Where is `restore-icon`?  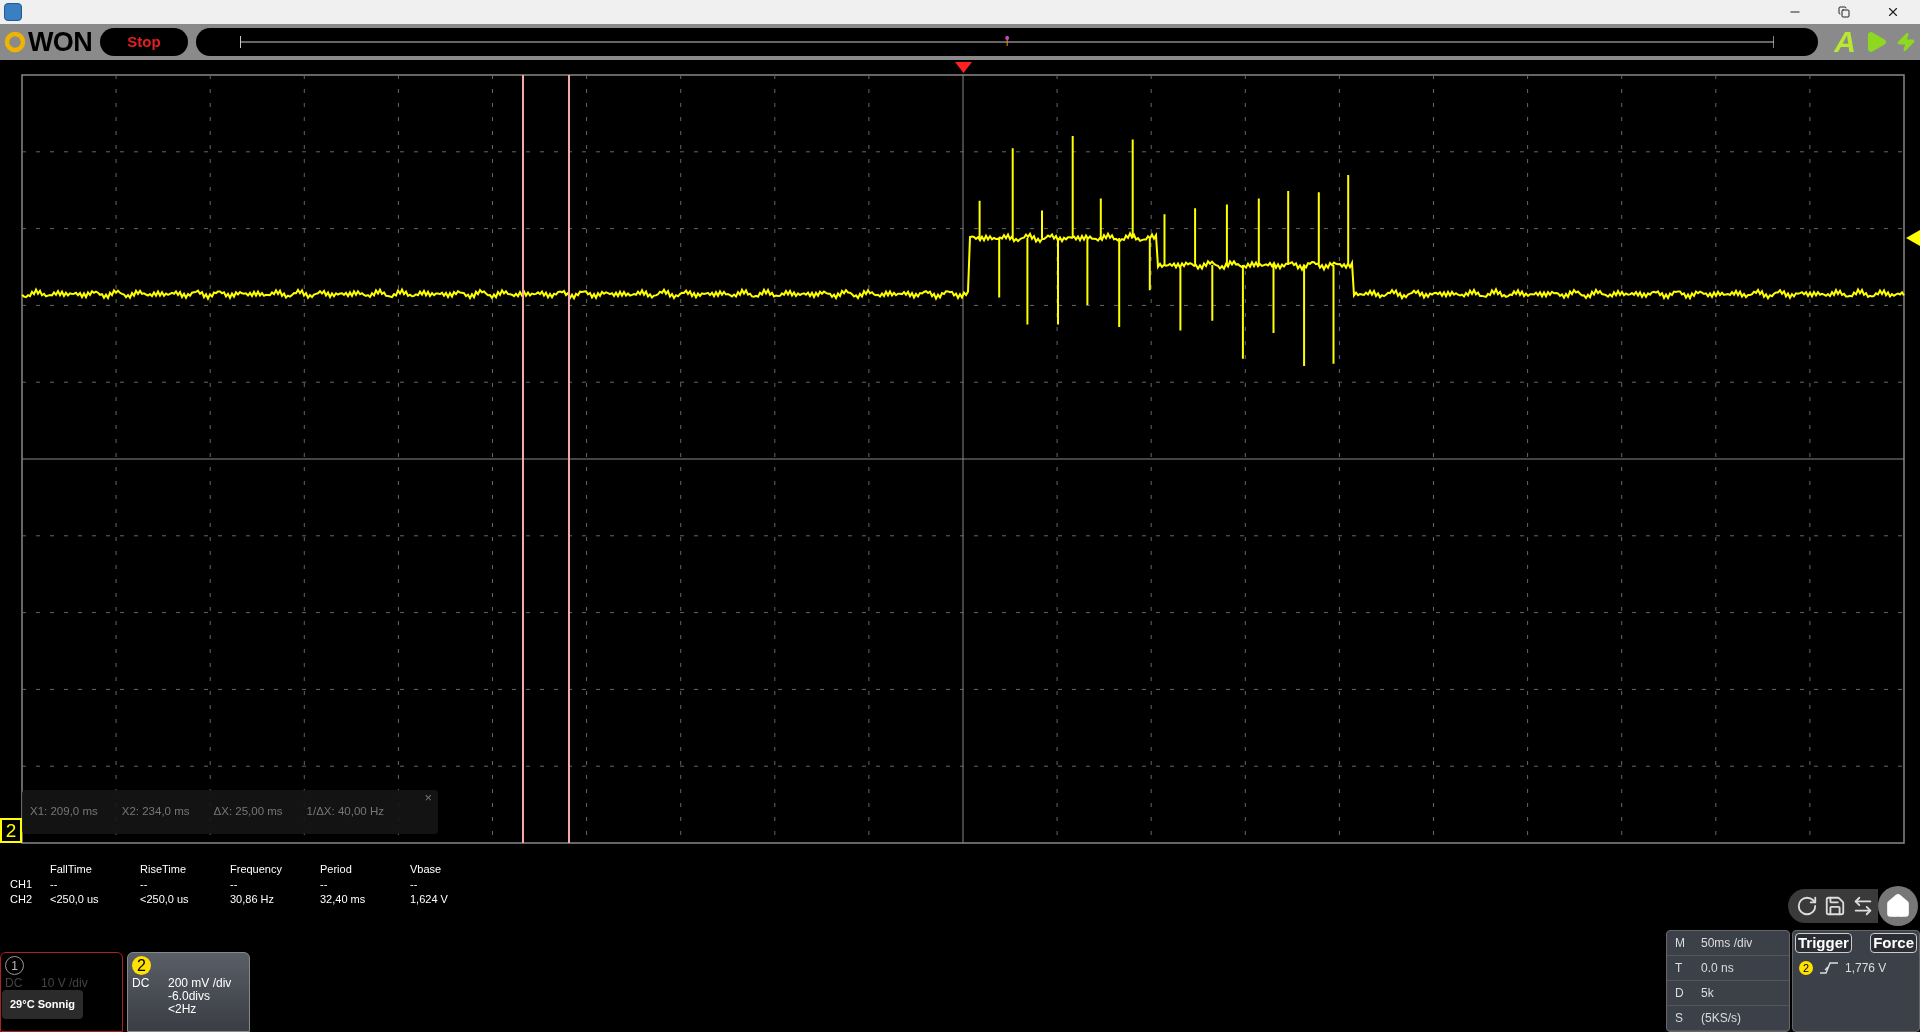
restore-icon is located at coordinates (1844, 12).